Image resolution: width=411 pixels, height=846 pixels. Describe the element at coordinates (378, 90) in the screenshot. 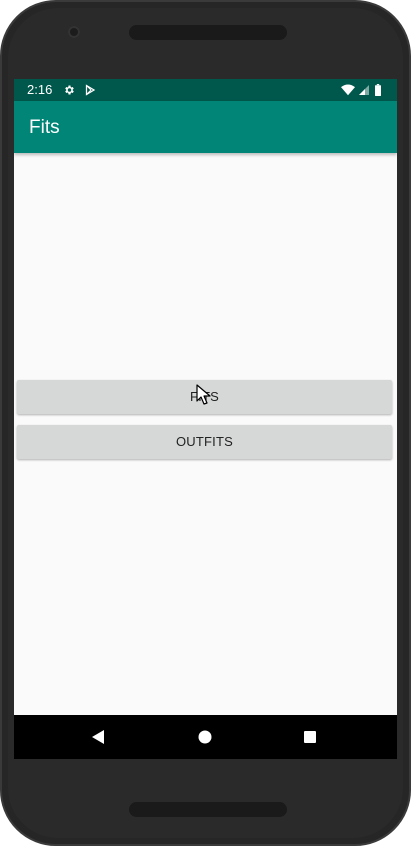

I see `battery-icon` at that location.